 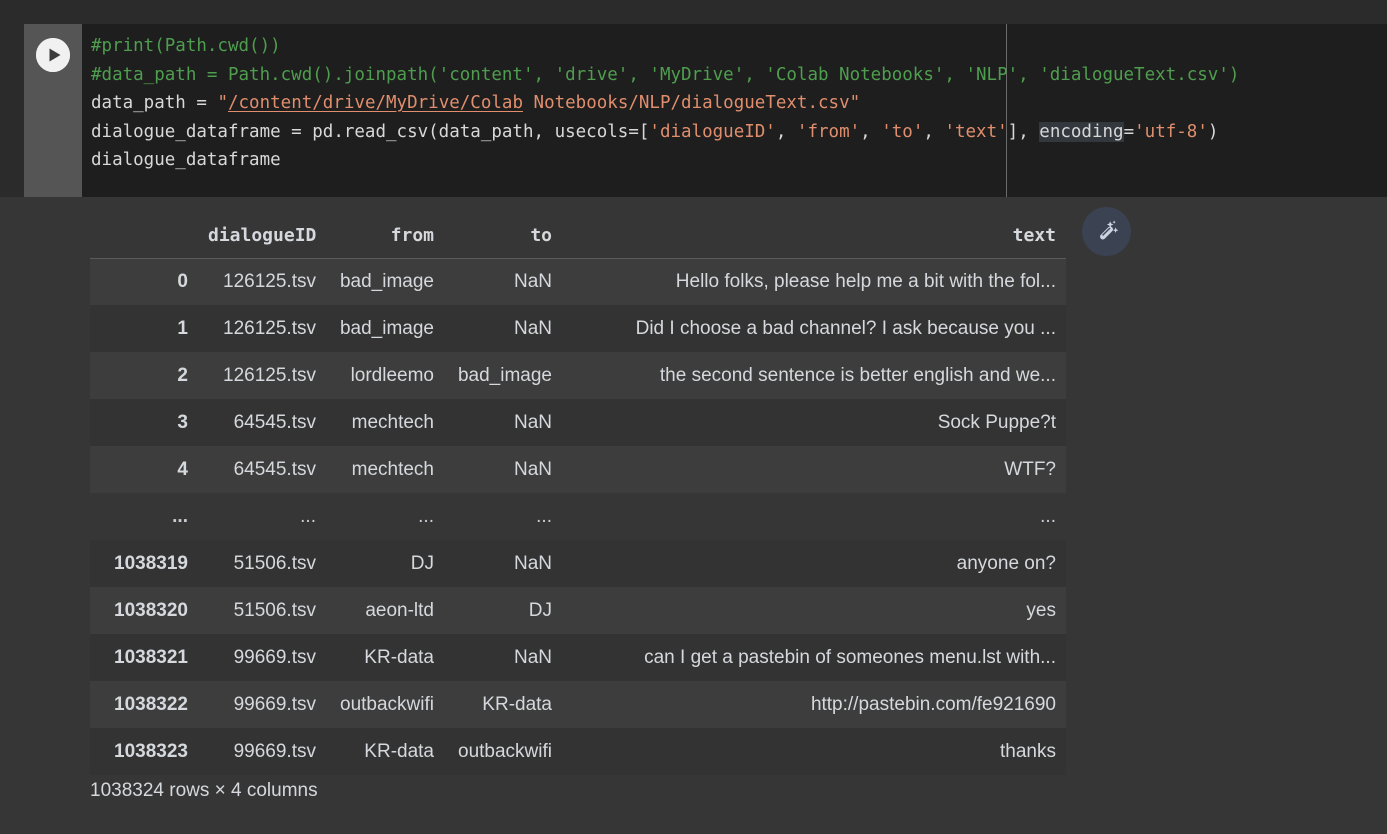 I want to click on magic-wand-icon, so click(x=1108, y=229).